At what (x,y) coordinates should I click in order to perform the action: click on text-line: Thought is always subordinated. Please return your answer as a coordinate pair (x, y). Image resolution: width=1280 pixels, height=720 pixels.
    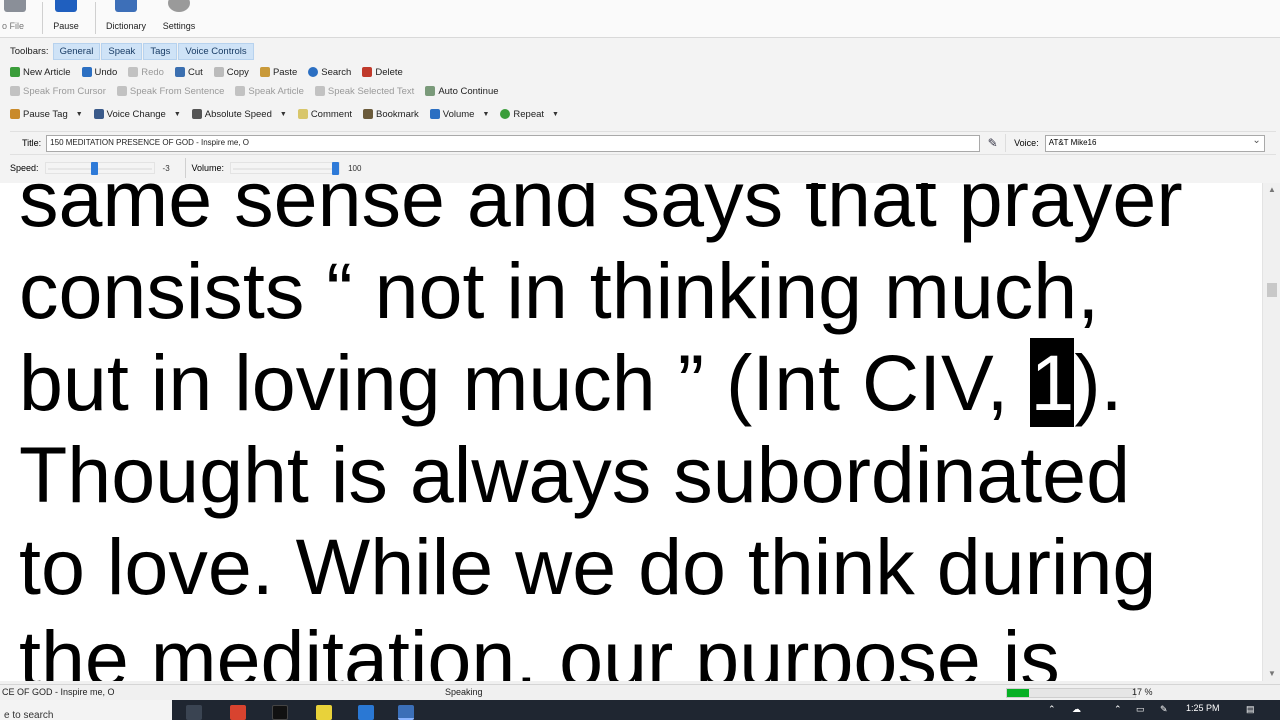
    Looking at the image, I should click on (575, 474).